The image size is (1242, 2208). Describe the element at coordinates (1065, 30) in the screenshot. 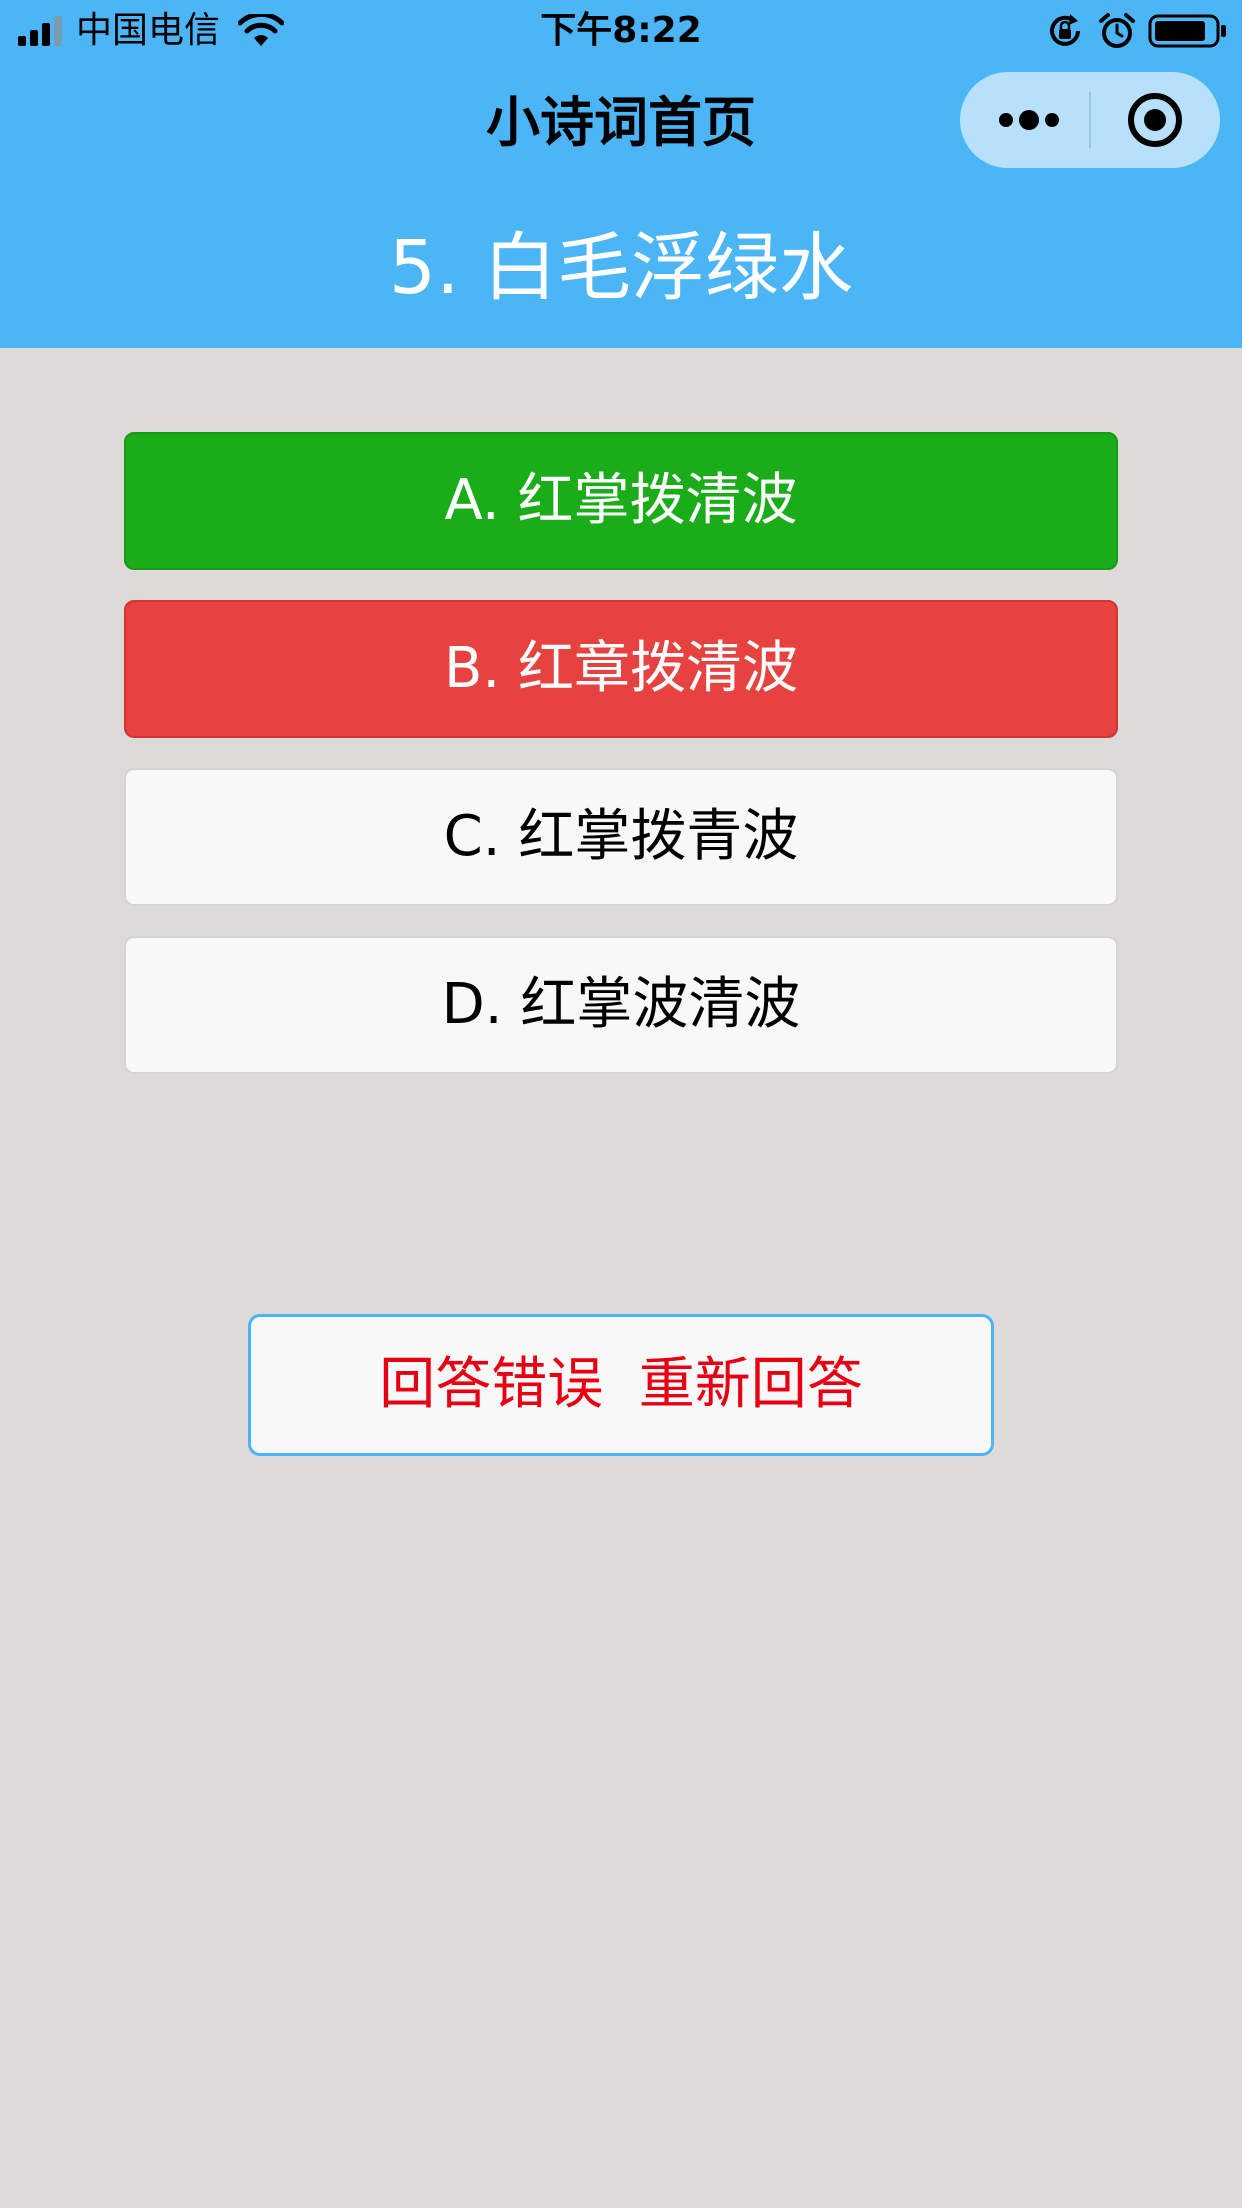

I see `rotation-lock-icon` at that location.